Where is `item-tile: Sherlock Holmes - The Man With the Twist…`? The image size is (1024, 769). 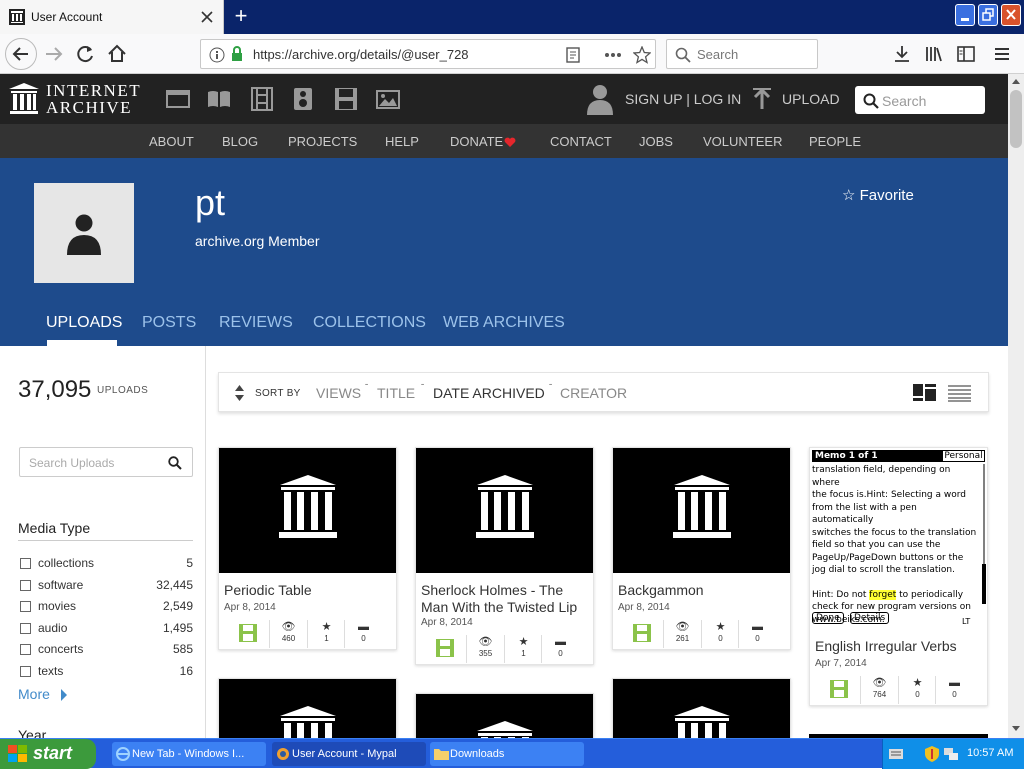
item-tile: Sherlock Holmes - The Man With the Twist… is located at coordinates (504, 556).